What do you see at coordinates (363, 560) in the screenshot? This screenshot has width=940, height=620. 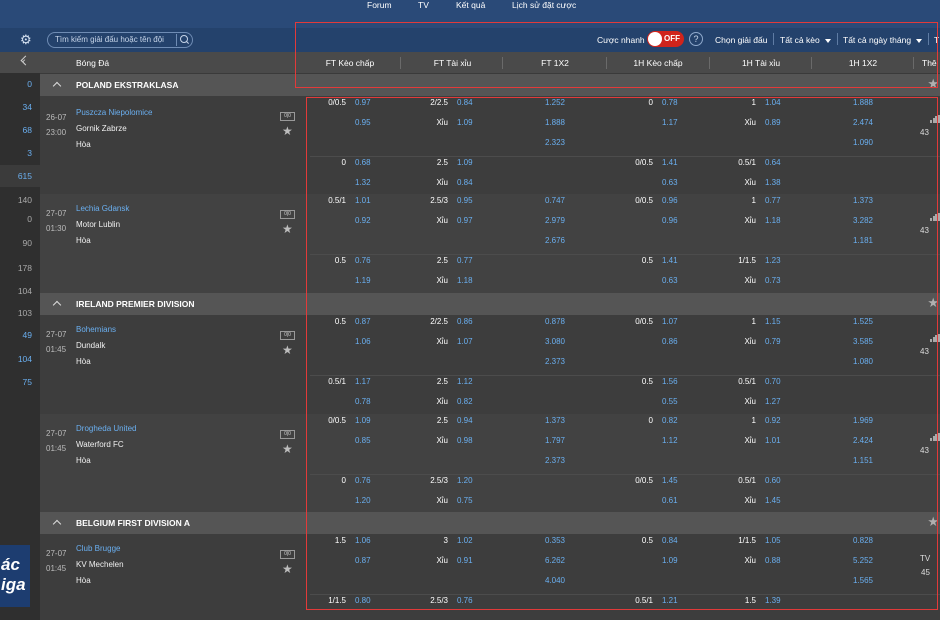 I see `odds-price: 0.87` at bounding box center [363, 560].